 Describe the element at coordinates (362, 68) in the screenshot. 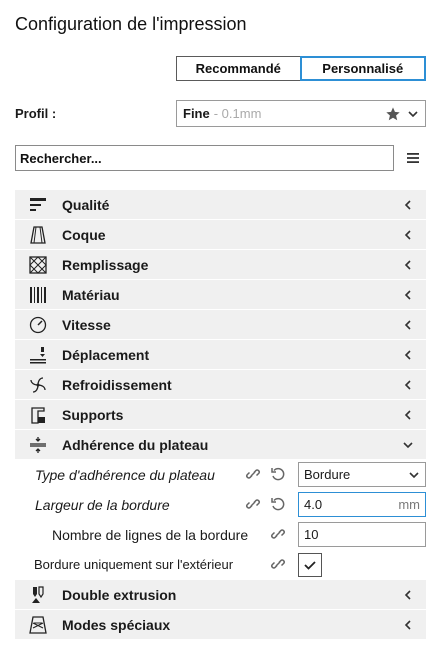

I see `tab-custom: Personnalisé` at that location.